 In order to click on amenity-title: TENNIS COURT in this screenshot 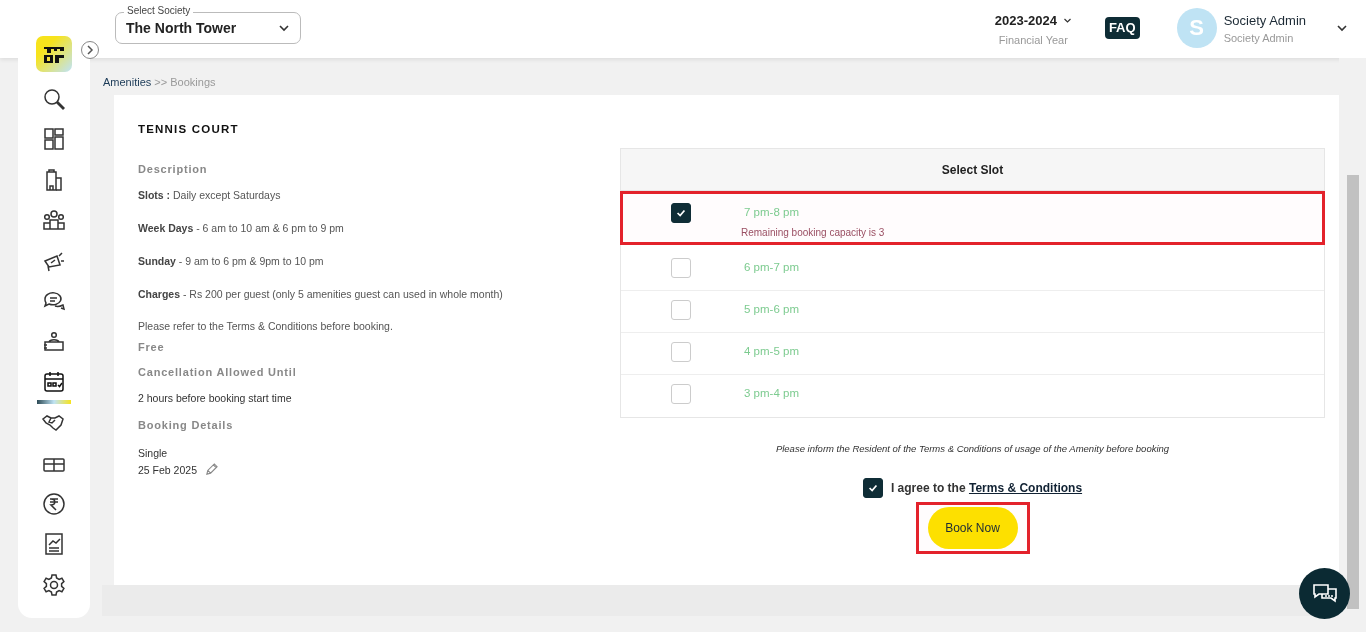, I will do `click(189, 129)`.